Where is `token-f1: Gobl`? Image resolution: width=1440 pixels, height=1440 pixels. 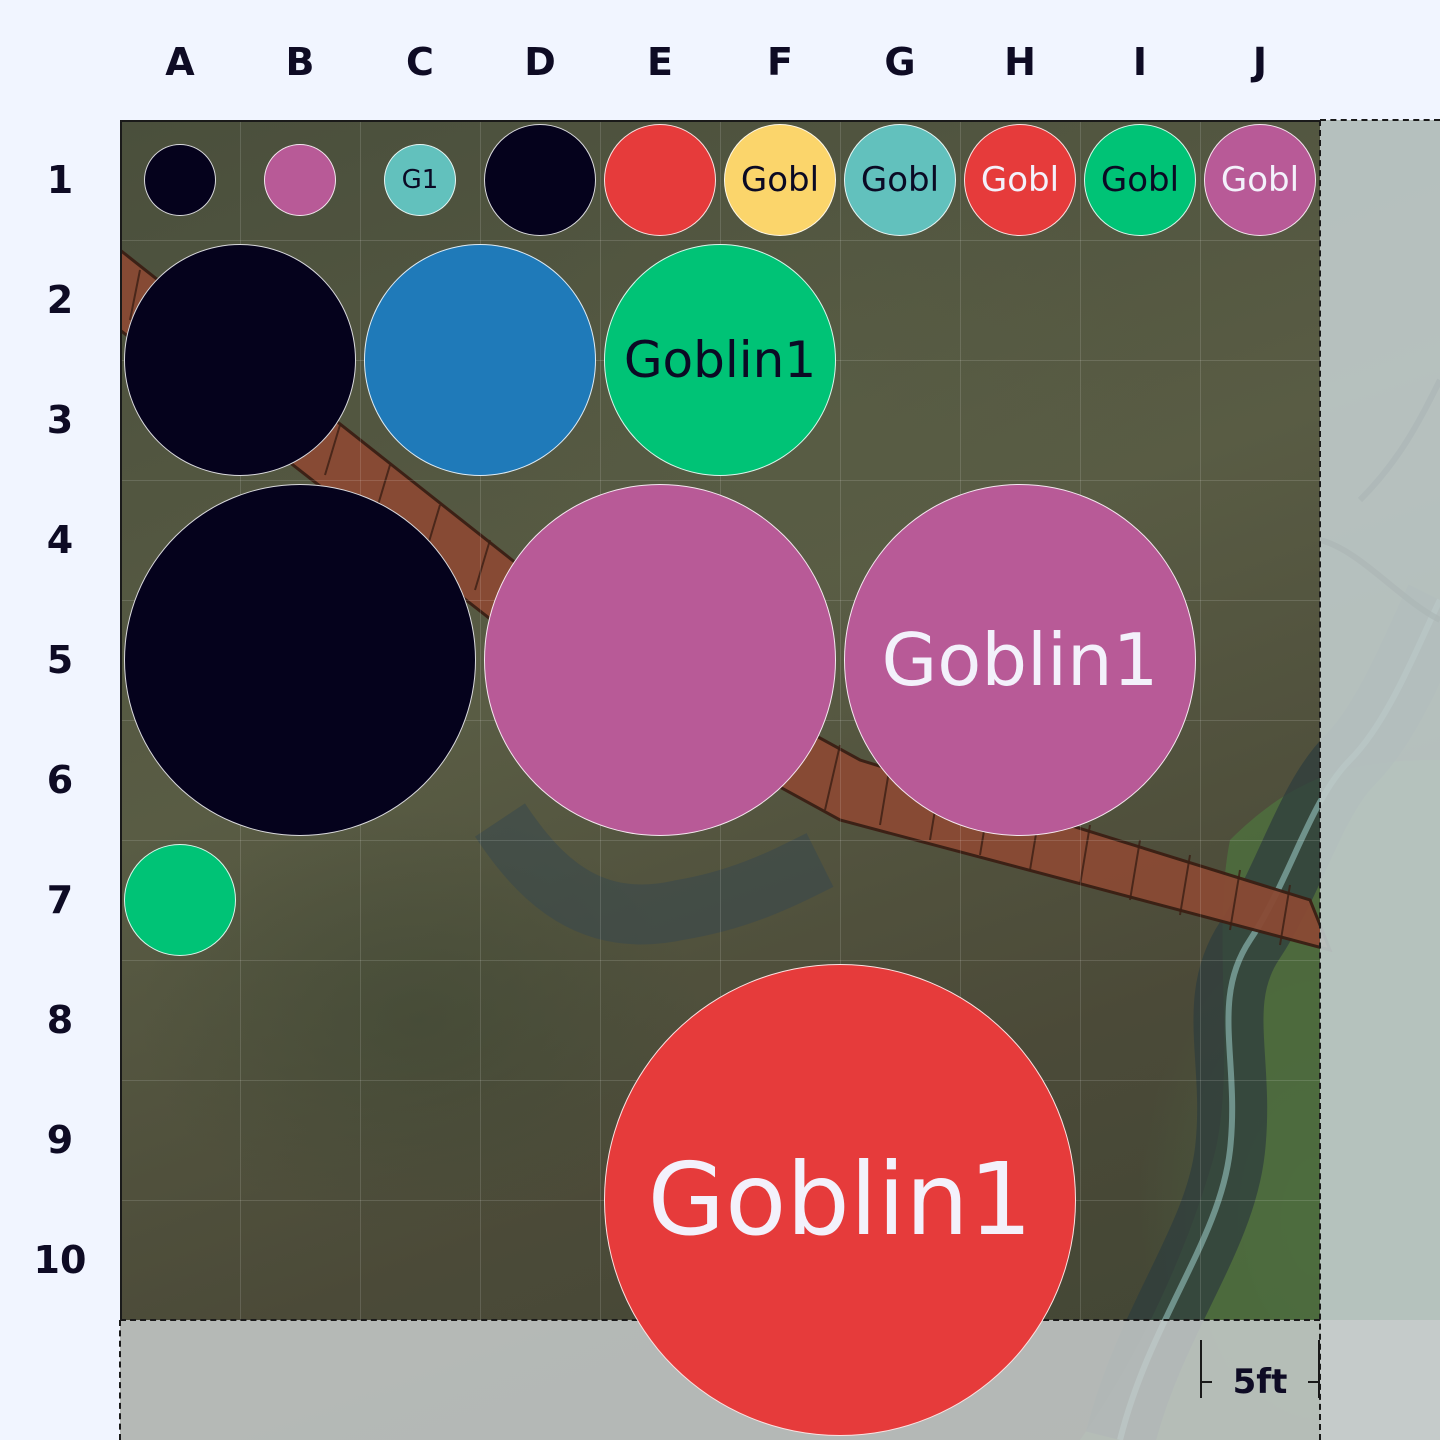
token-f1: Gobl is located at coordinates (780, 180).